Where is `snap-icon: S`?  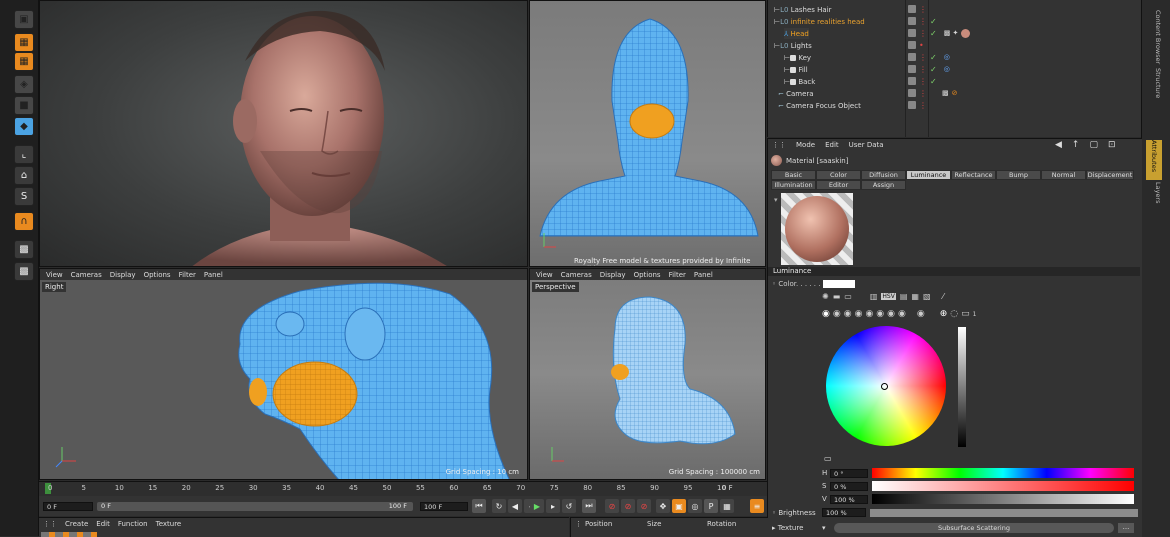 snap-icon: S is located at coordinates (24, 196).